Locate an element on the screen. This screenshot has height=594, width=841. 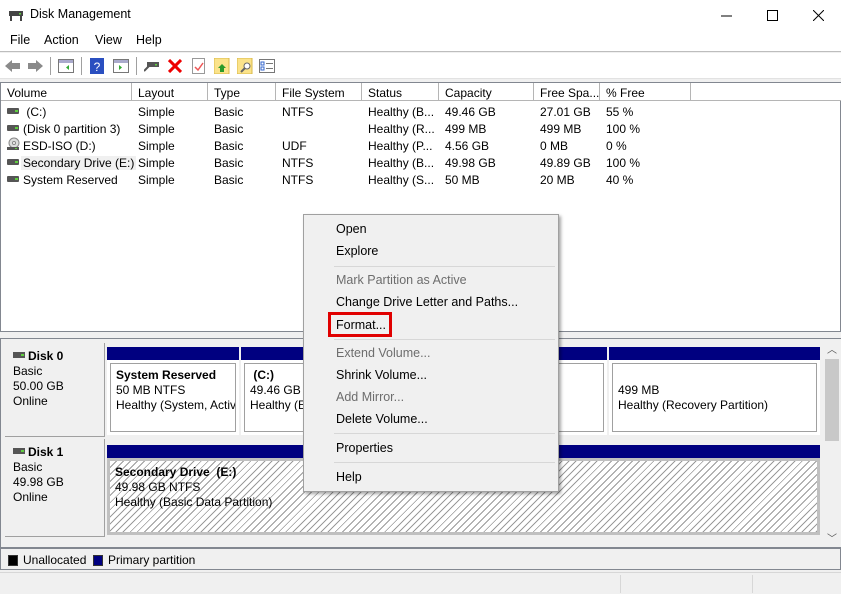
disk-0-label: Disk 0 Basic 50.00 GB Online is located at coordinates (55, 390).